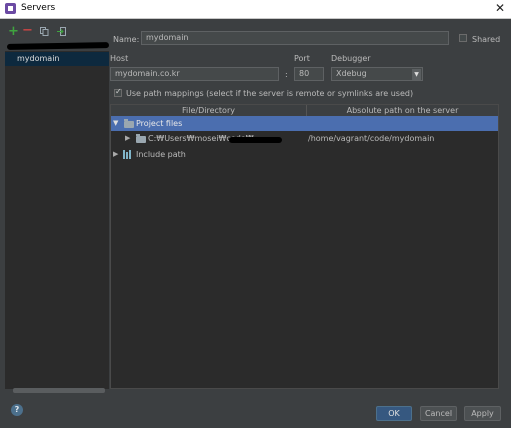 This screenshot has width=511, height=428. I want to click on ok-button: OK, so click(394, 413).